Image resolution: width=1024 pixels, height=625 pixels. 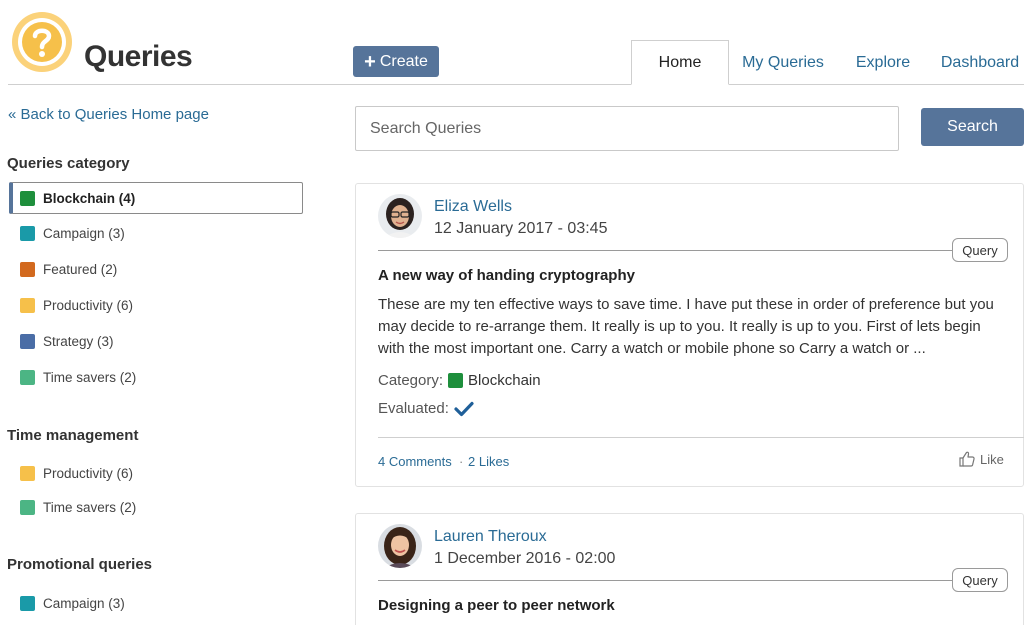 I want to click on author-name: Eliza Wells, so click(x=473, y=207).